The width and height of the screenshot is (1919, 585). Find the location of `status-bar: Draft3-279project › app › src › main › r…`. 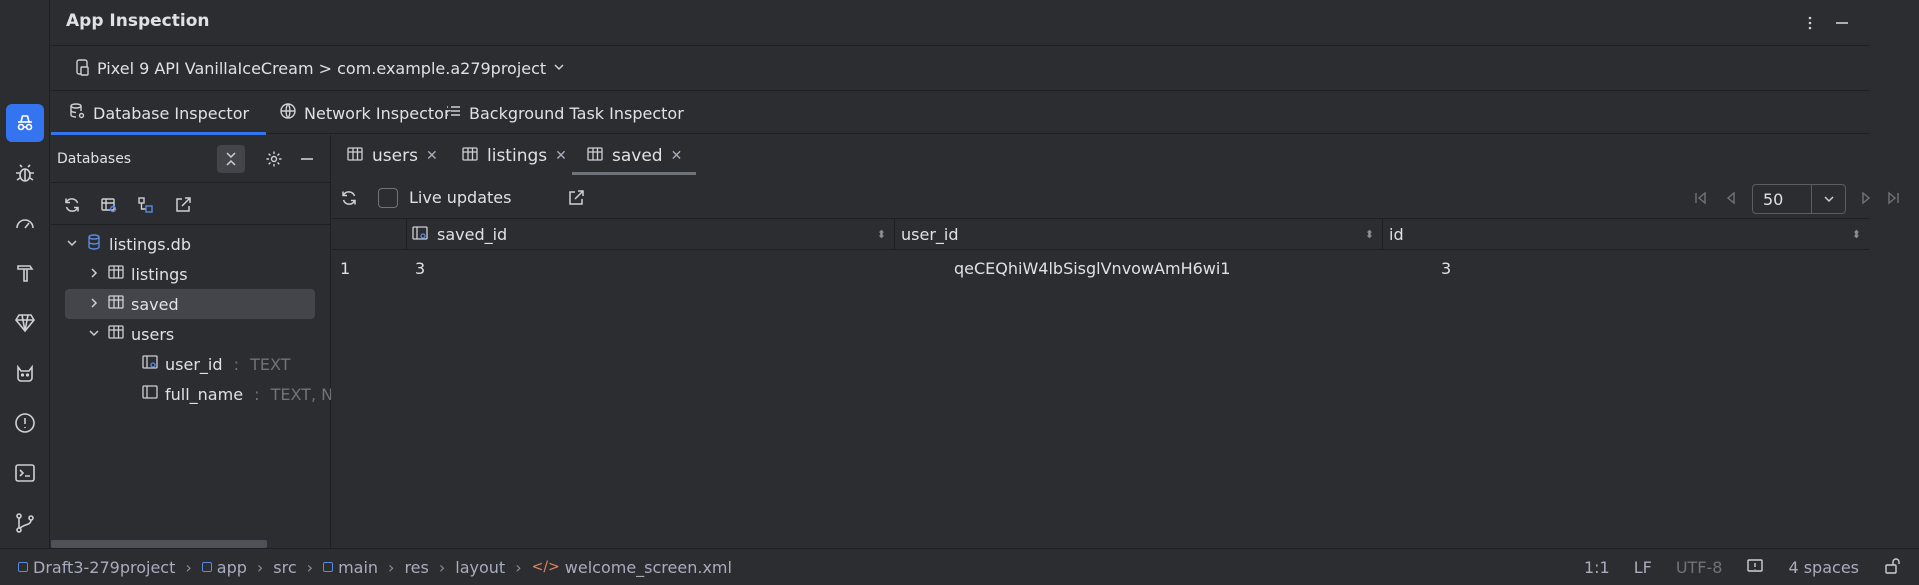

status-bar: Draft3-279project › app › src › main › r… is located at coordinates (959, 566).